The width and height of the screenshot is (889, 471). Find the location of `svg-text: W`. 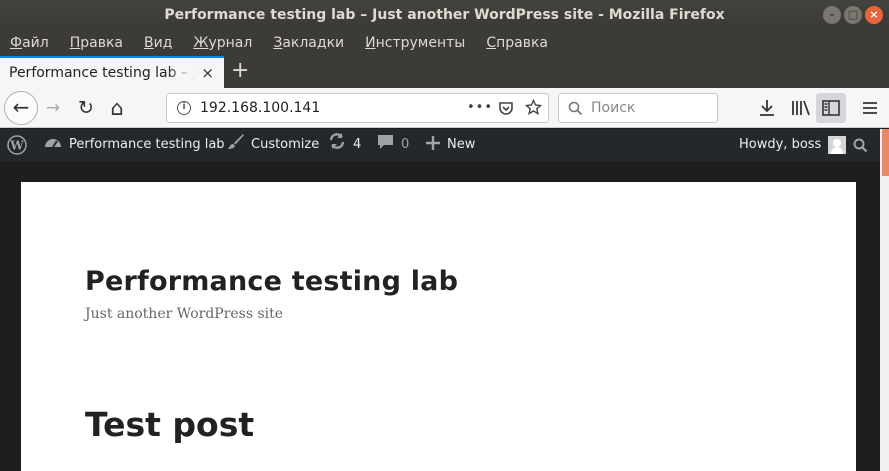

svg-text: W is located at coordinates (16, 146).